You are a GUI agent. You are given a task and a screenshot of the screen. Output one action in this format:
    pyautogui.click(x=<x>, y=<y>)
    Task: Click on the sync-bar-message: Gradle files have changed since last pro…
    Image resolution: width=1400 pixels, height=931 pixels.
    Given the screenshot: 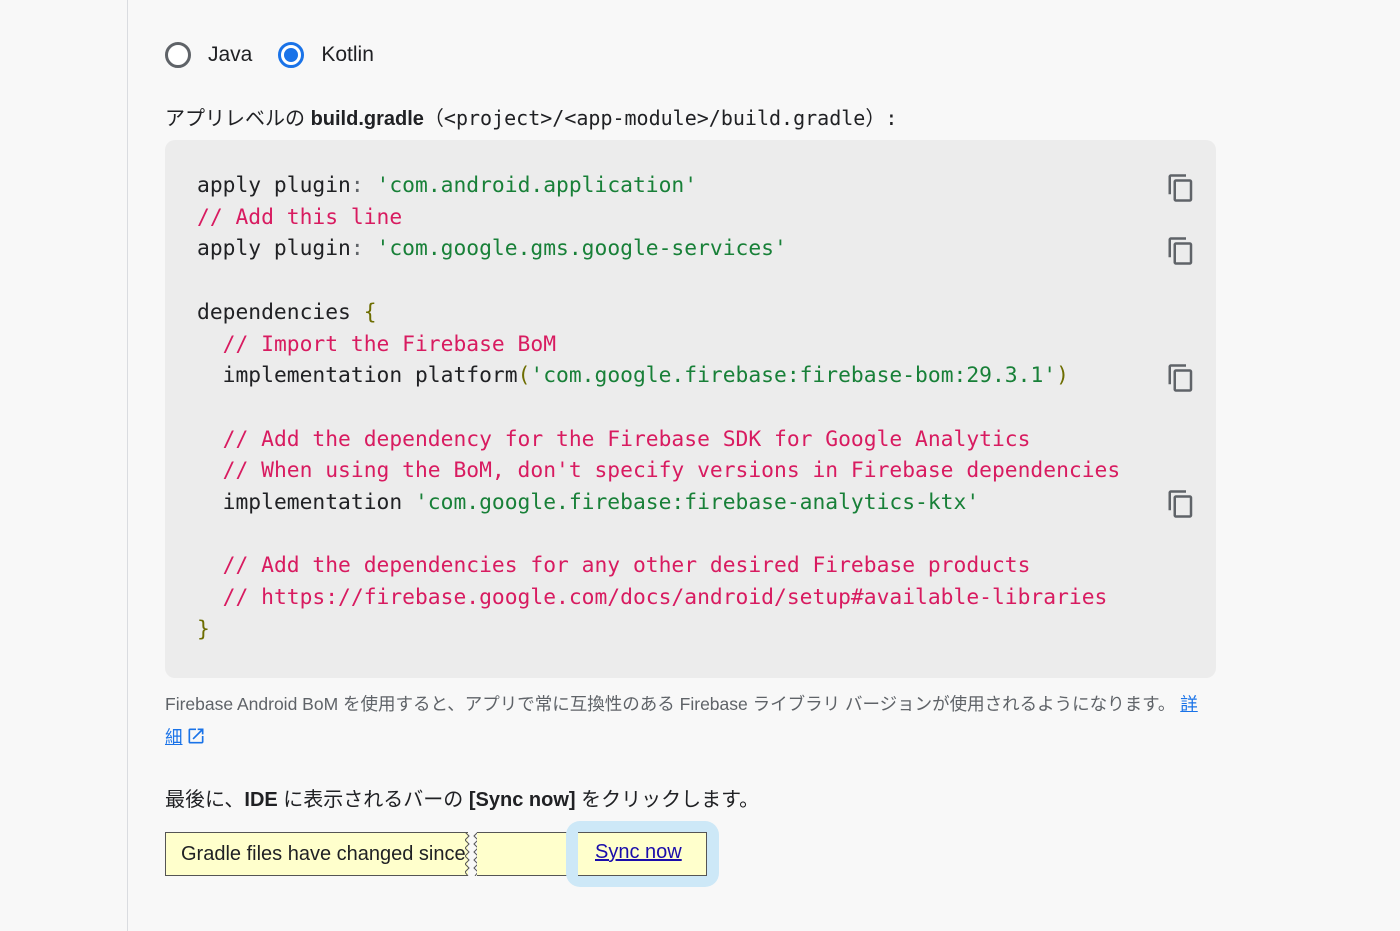 What is the action you would take?
    pyautogui.click(x=316, y=854)
    